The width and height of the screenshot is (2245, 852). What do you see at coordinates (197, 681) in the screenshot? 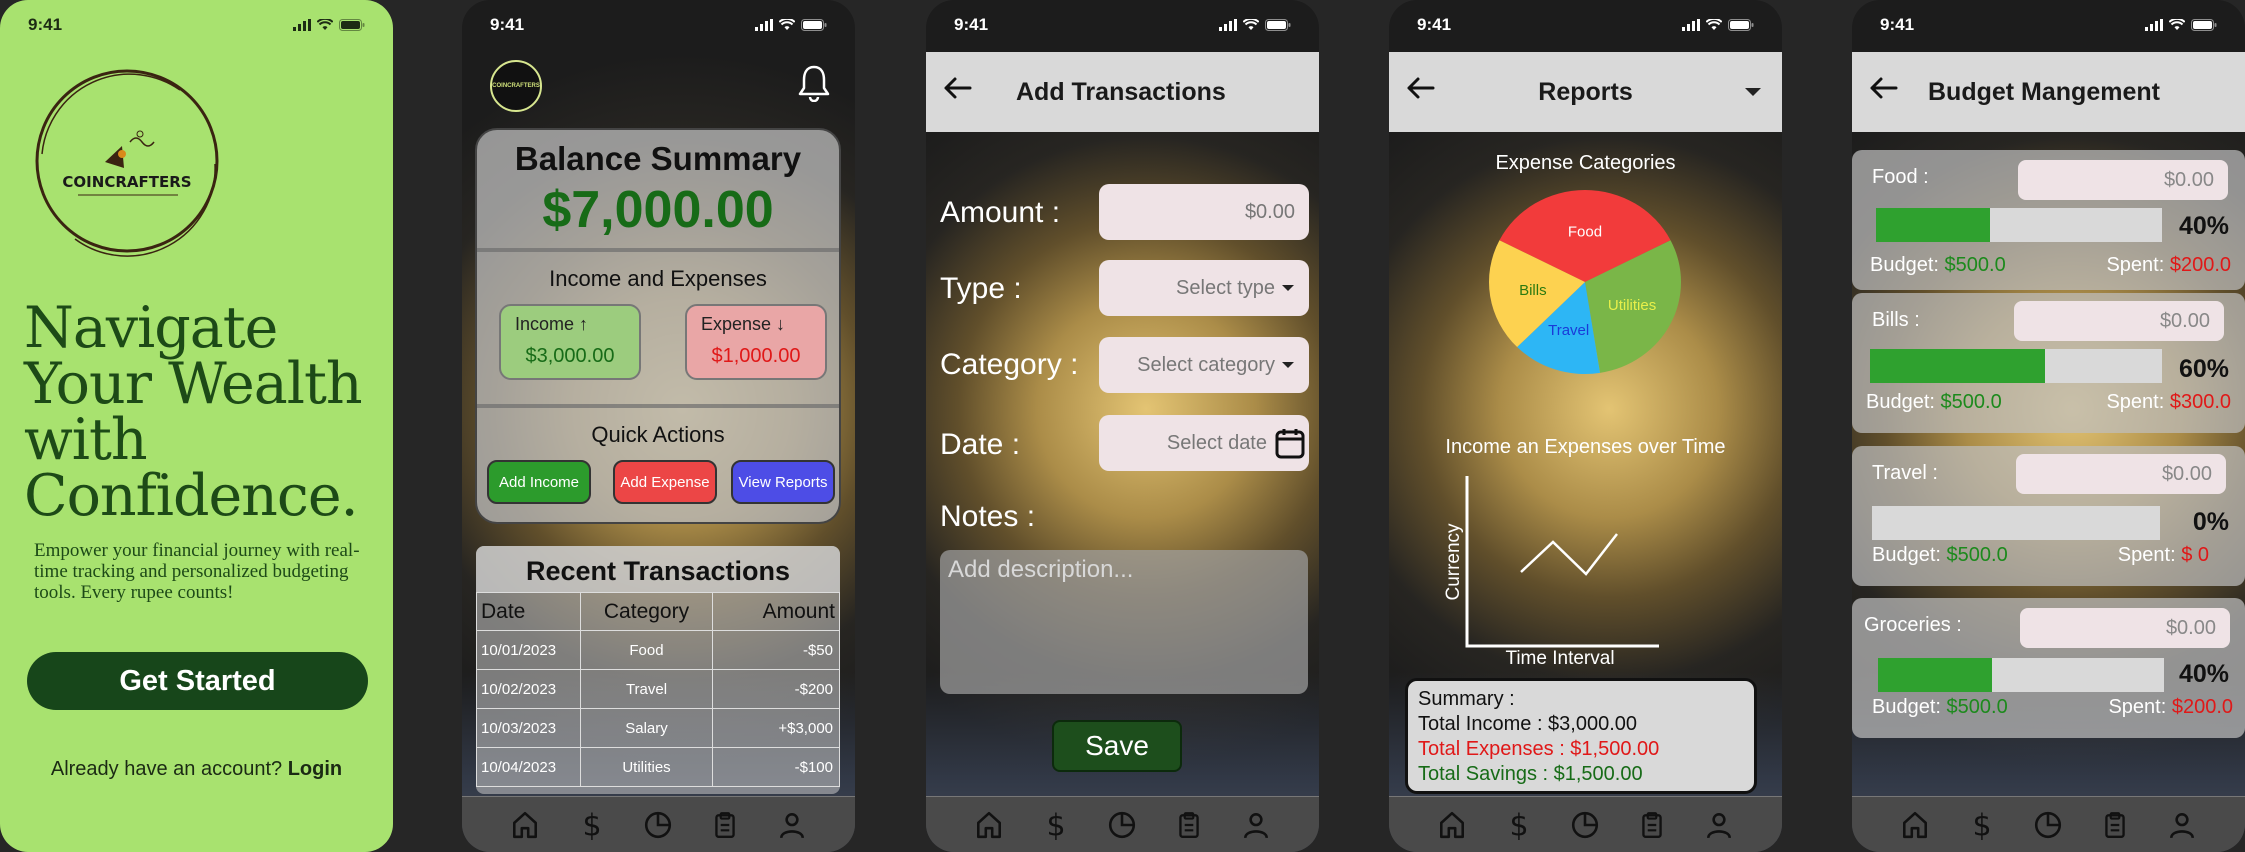
I see `get-started-button: Get Started` at bounding box center [197, 681].